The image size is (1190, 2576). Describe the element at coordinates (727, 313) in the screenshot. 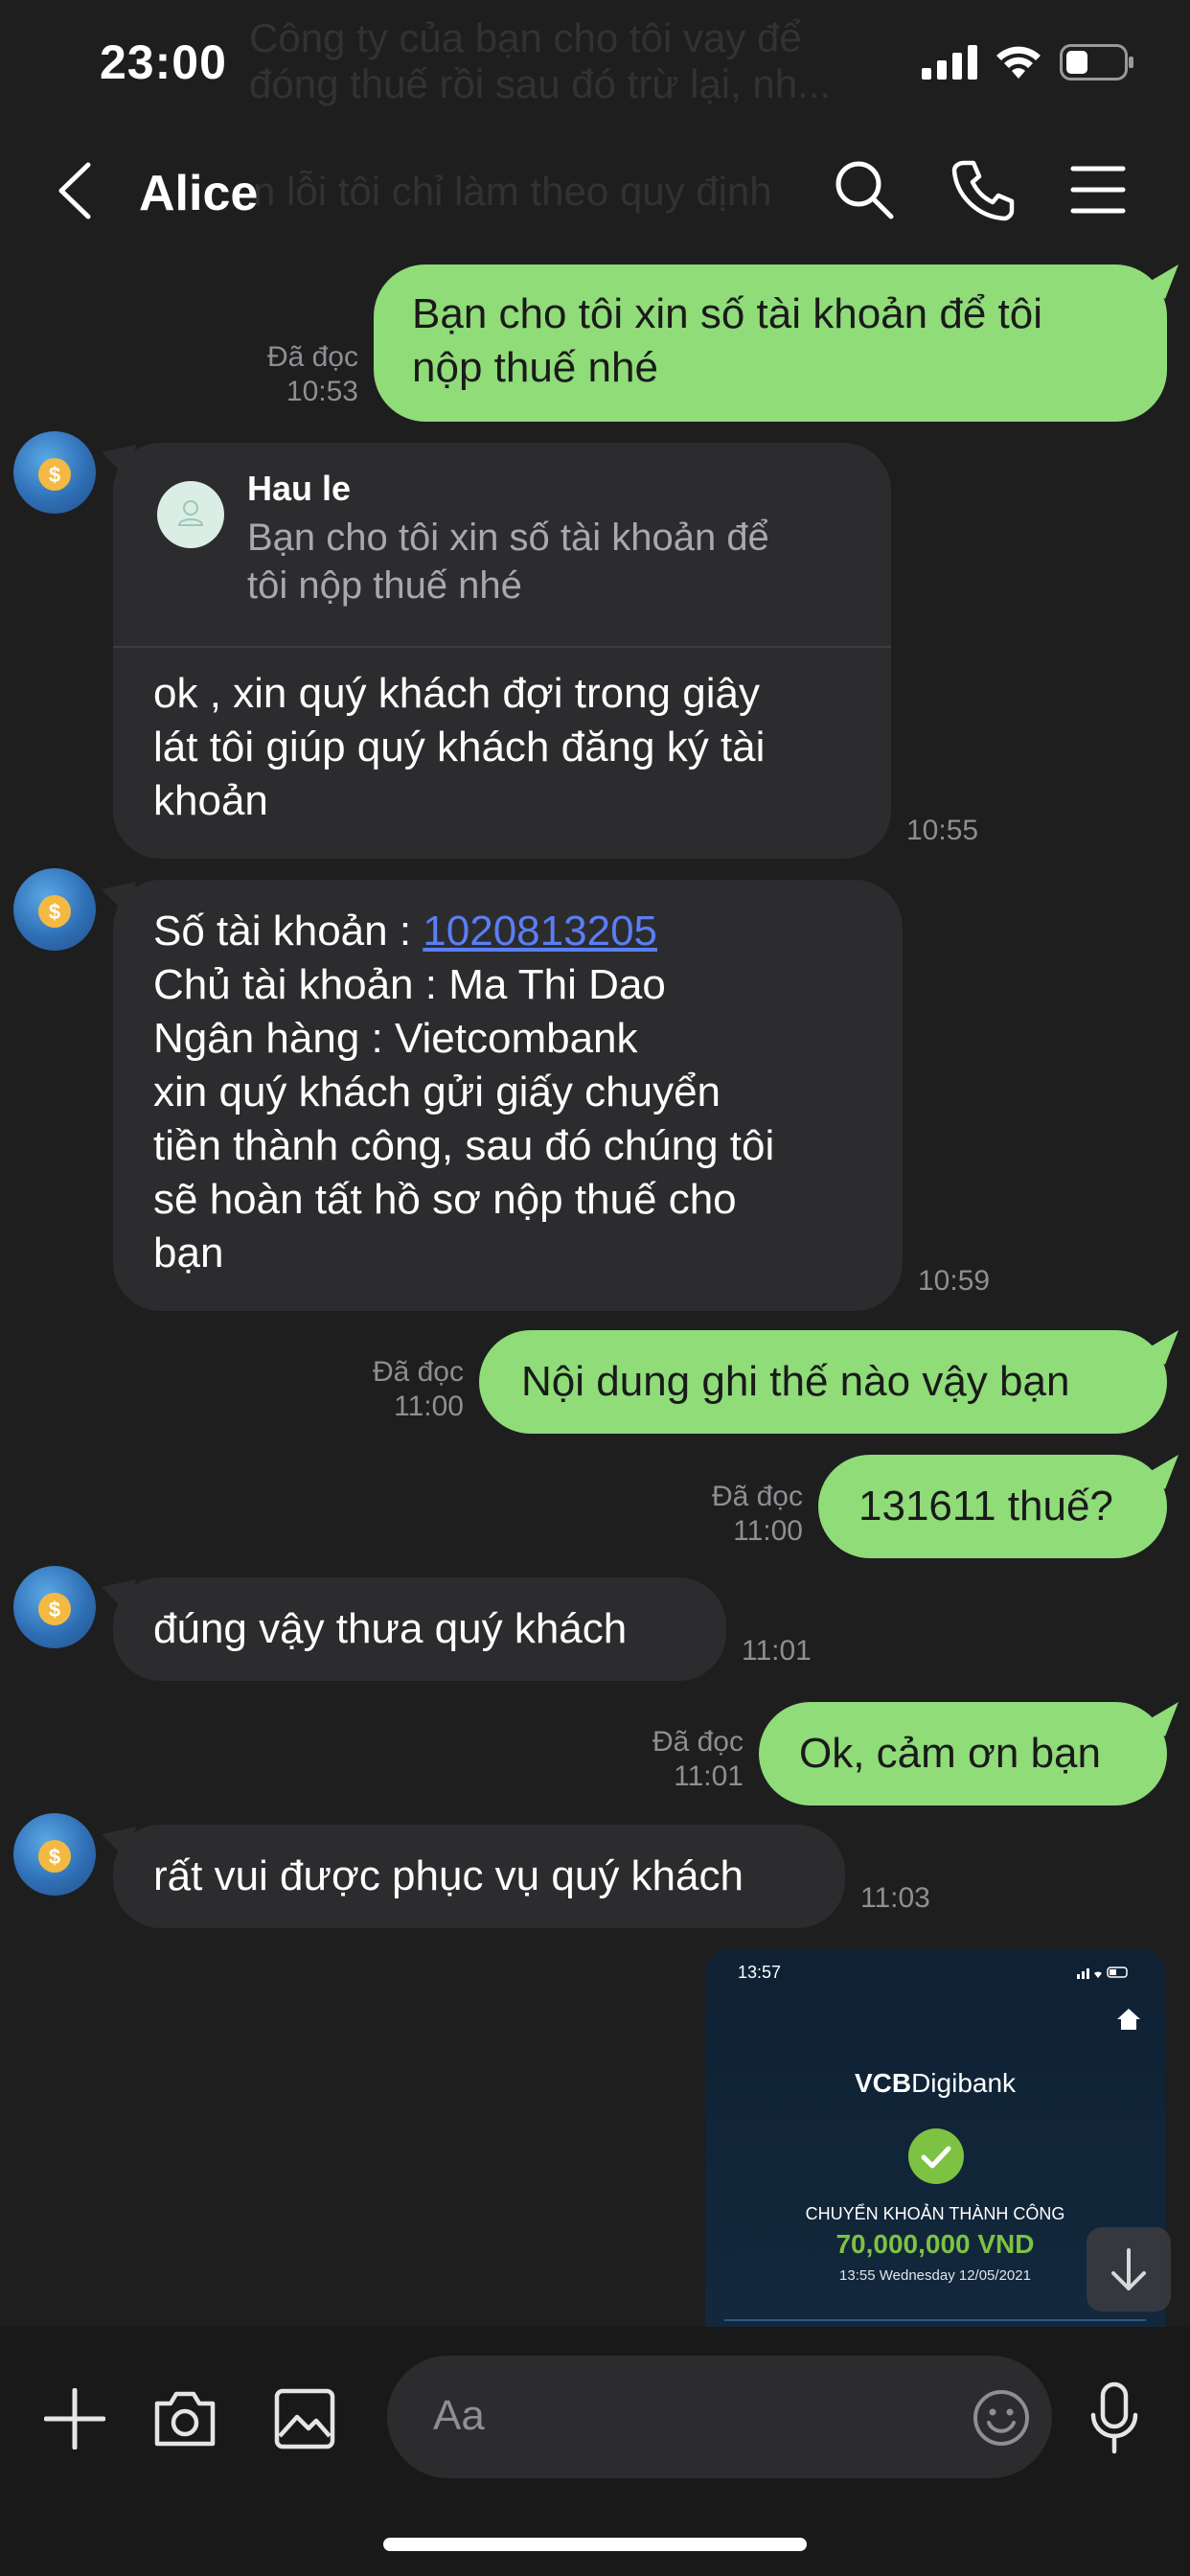

I see `message-text: Bạn cho tôi xin số tài khoản để tôi` at that location.